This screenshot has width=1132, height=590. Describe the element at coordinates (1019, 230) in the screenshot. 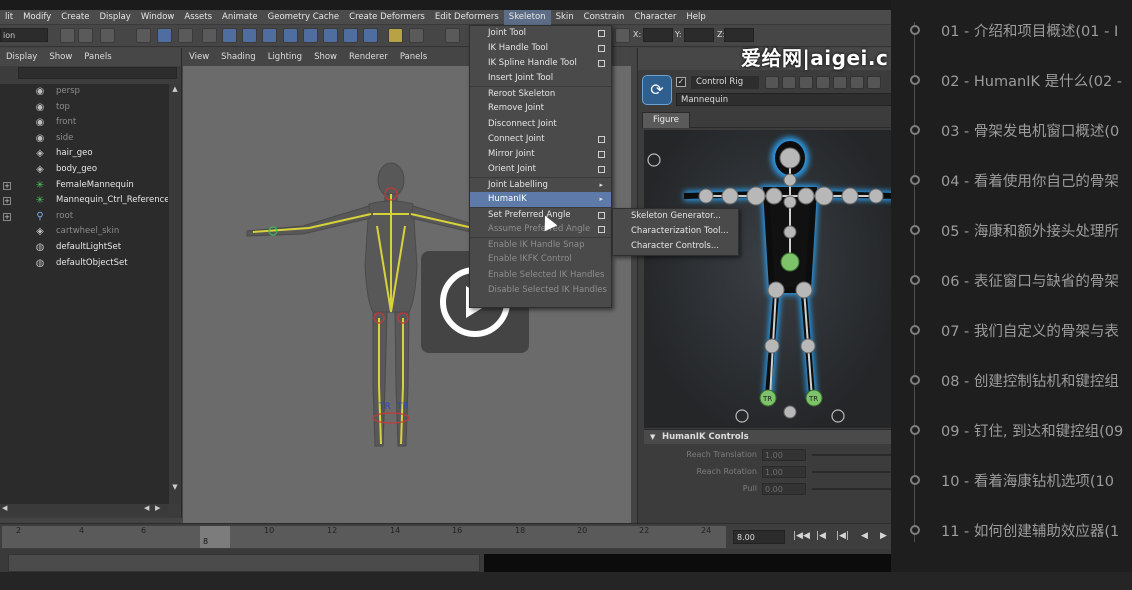

I see `playlist-item: 05 - 海康和额外接头处理所` at that location.